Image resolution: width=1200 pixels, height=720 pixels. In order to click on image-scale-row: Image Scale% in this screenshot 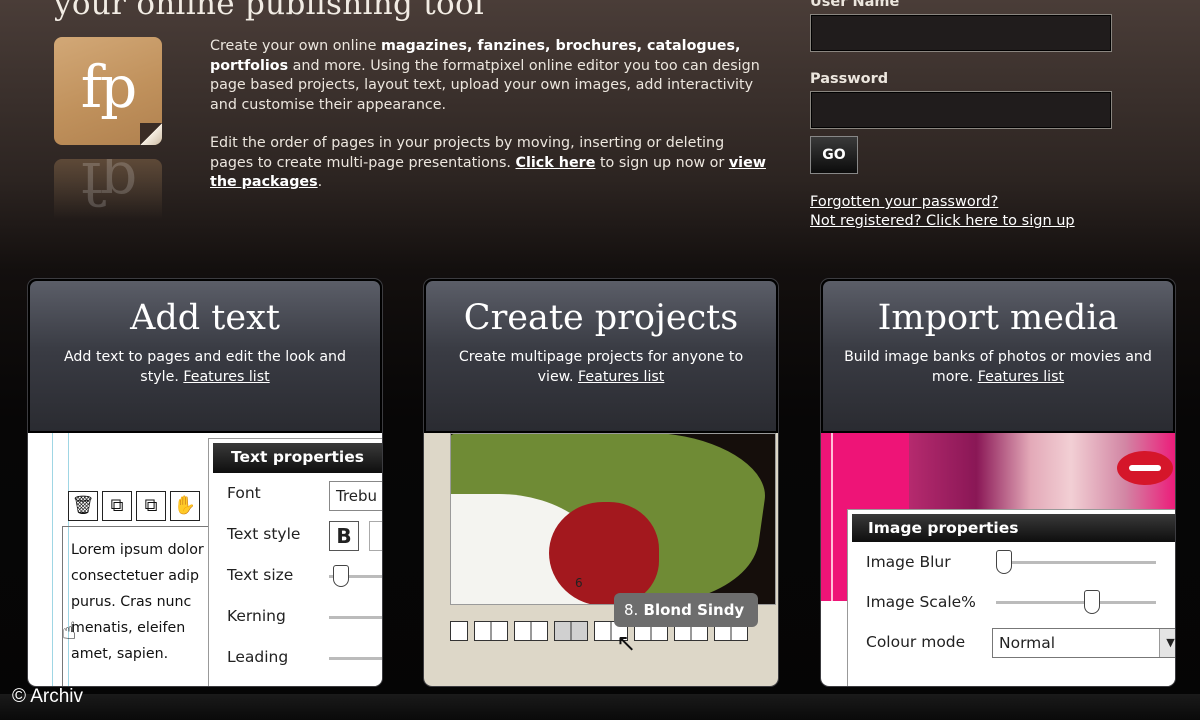, I will do `click(1011, 602)`.